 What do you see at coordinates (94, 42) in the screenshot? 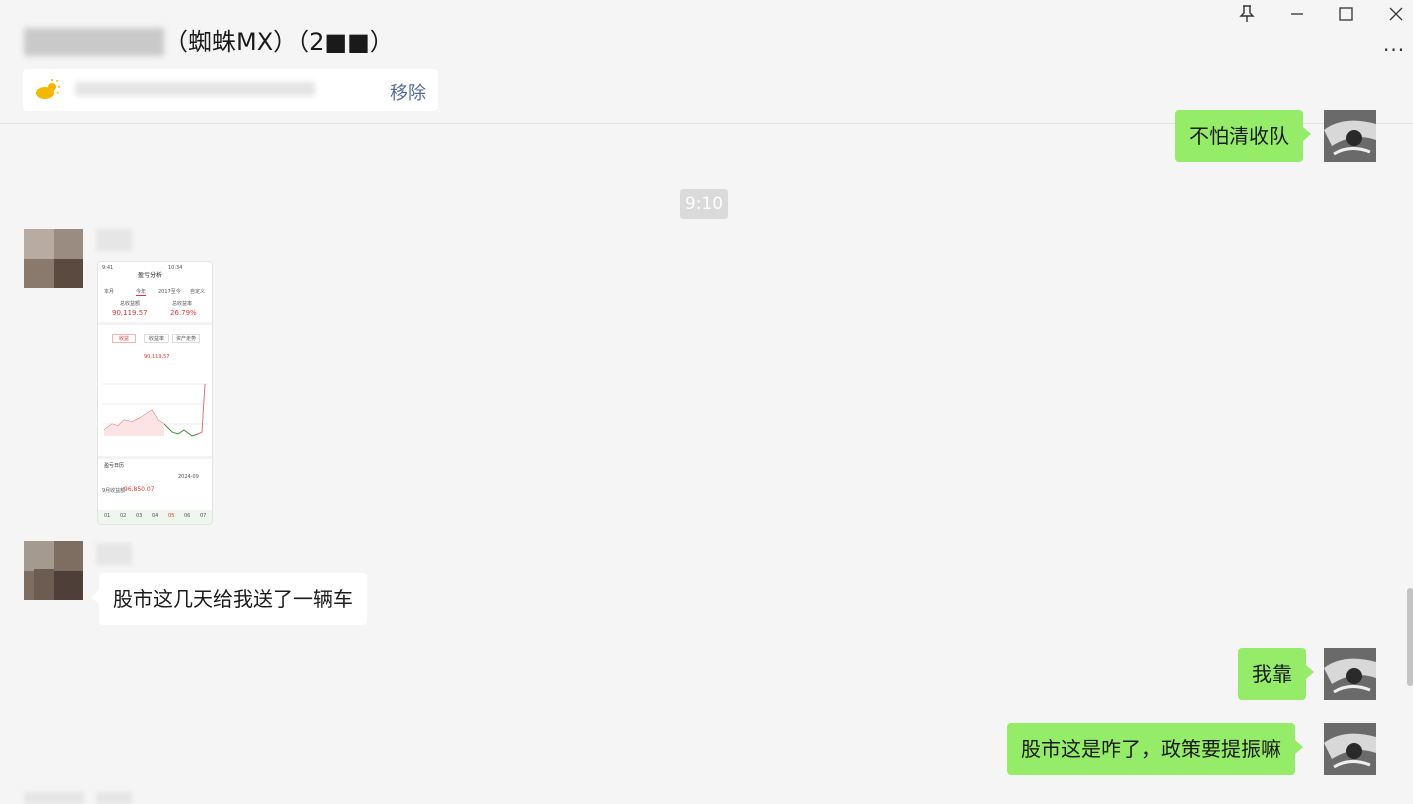
I see `title-blurred: ■■■■■■` at bounding box center [94, 42].